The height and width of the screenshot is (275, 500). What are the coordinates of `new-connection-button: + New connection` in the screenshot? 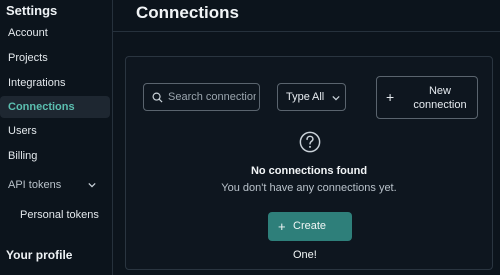 It's located at (427, 97).